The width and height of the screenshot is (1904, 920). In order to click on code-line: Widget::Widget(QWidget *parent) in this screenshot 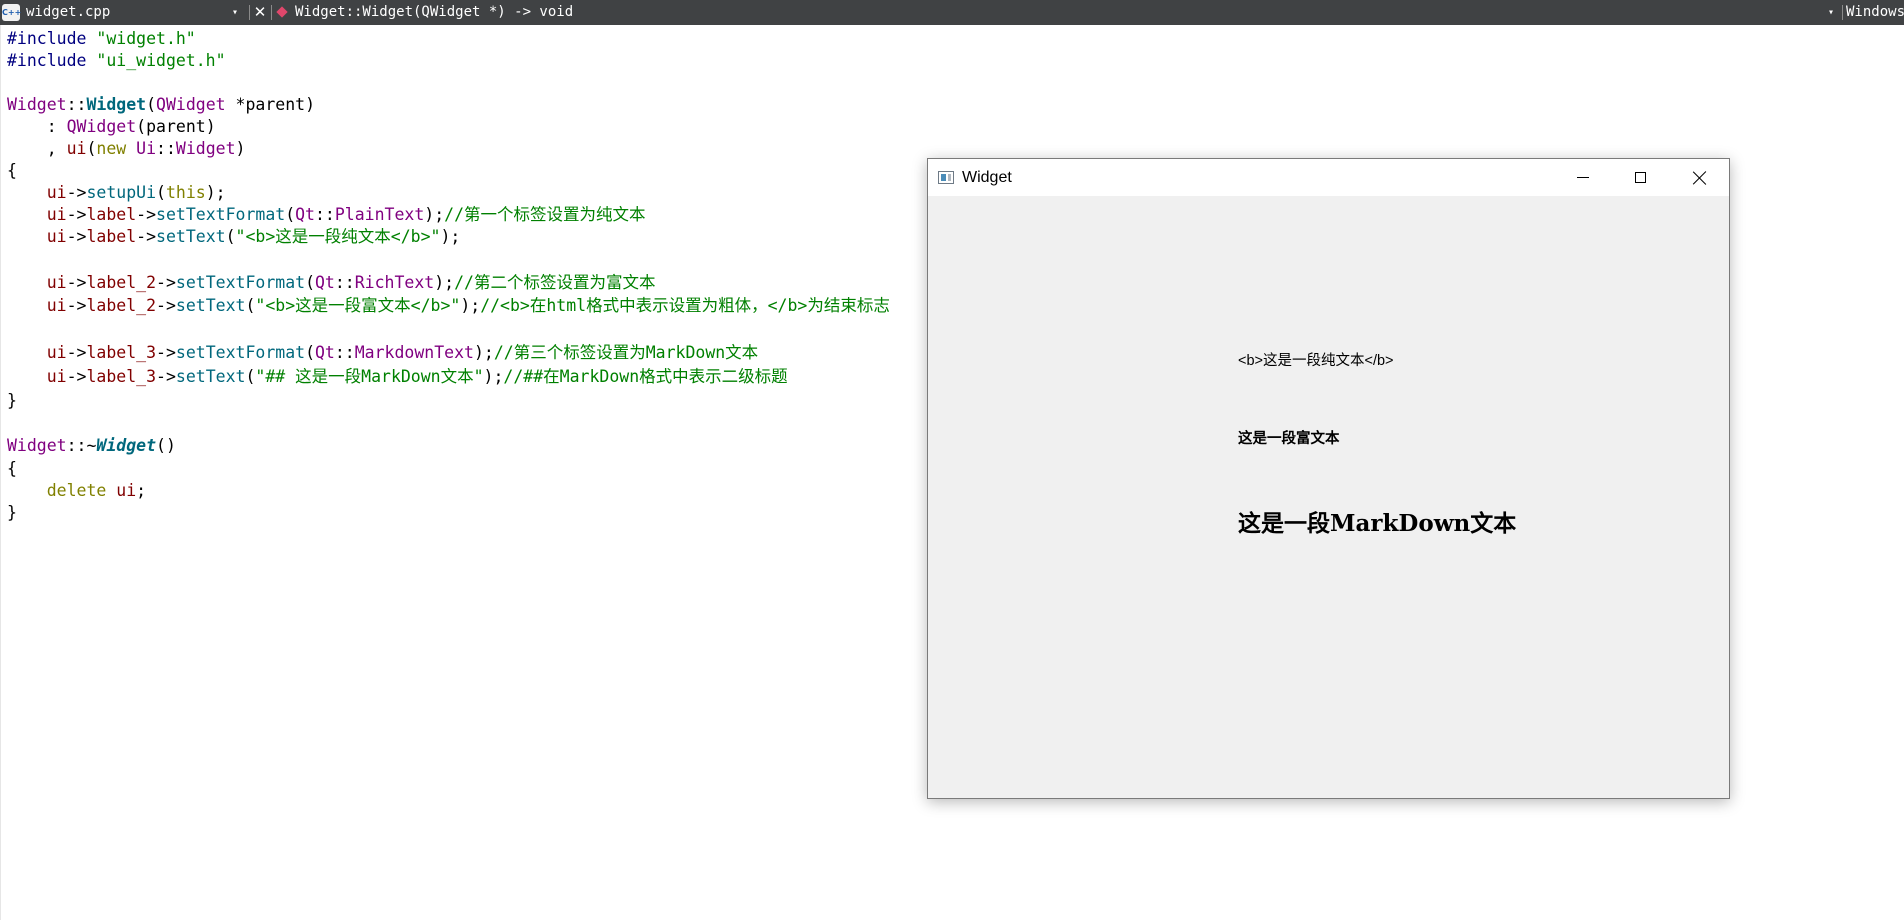, I will do `click(161, 104)`.